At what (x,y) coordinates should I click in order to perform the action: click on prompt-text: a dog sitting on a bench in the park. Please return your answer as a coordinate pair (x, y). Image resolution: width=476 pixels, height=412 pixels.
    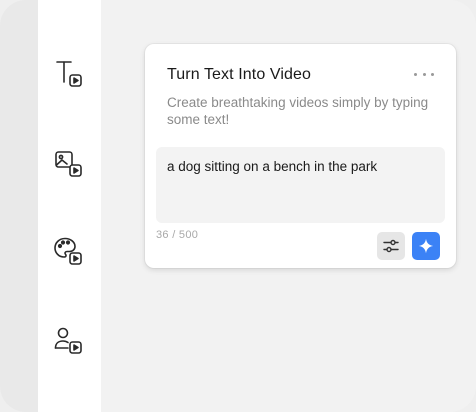
    Looking at the image, I should click on (272, 166).